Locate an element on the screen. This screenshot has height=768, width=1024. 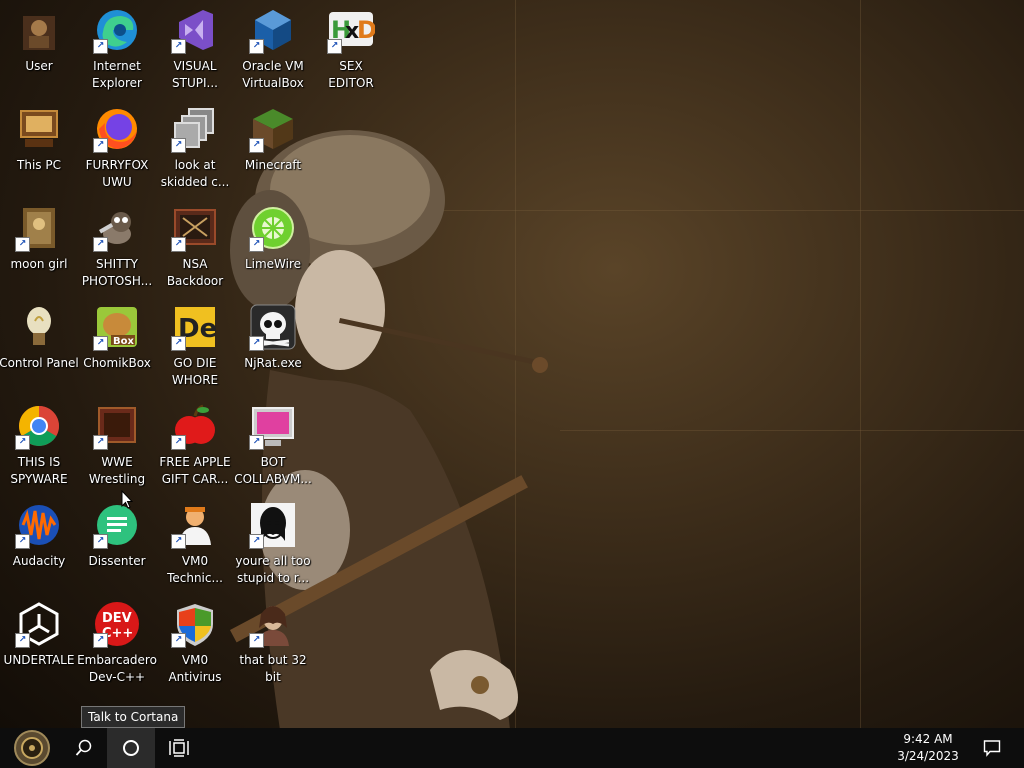
cortana-circle-icon is located at coordinates (131, 748).